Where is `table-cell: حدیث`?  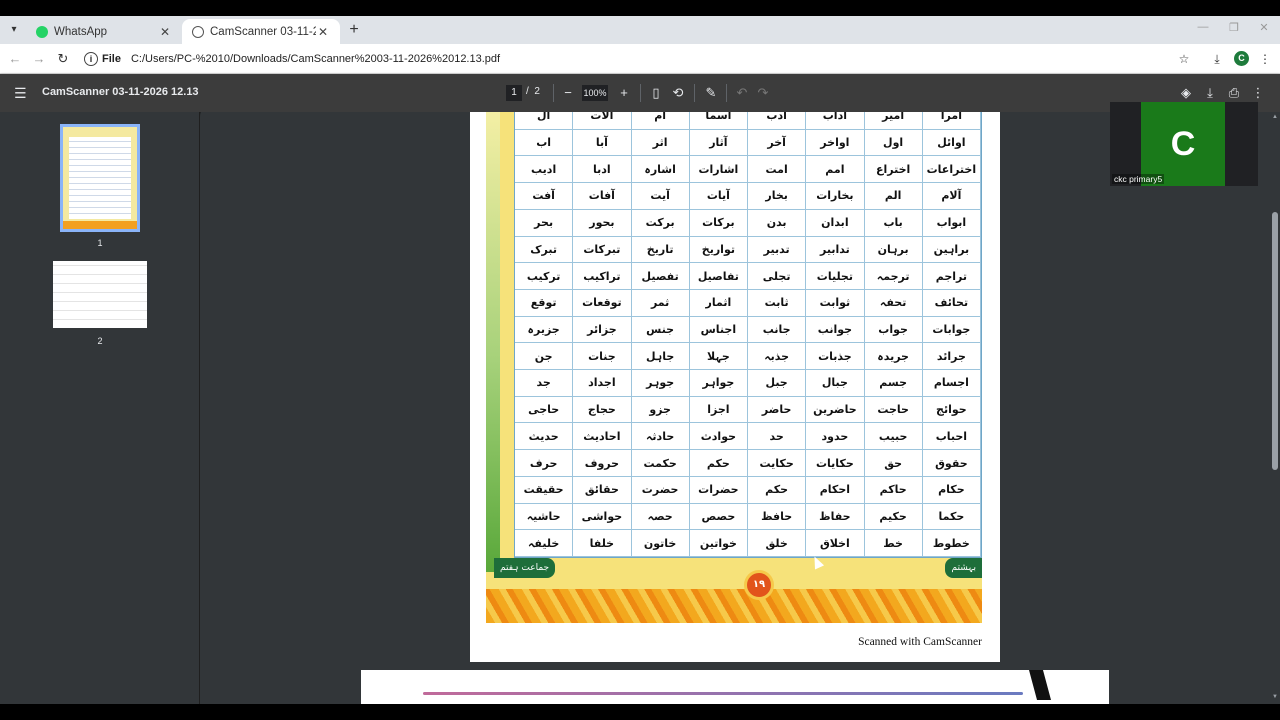
table-cell: حدیث is located at coordinates (544, 437).